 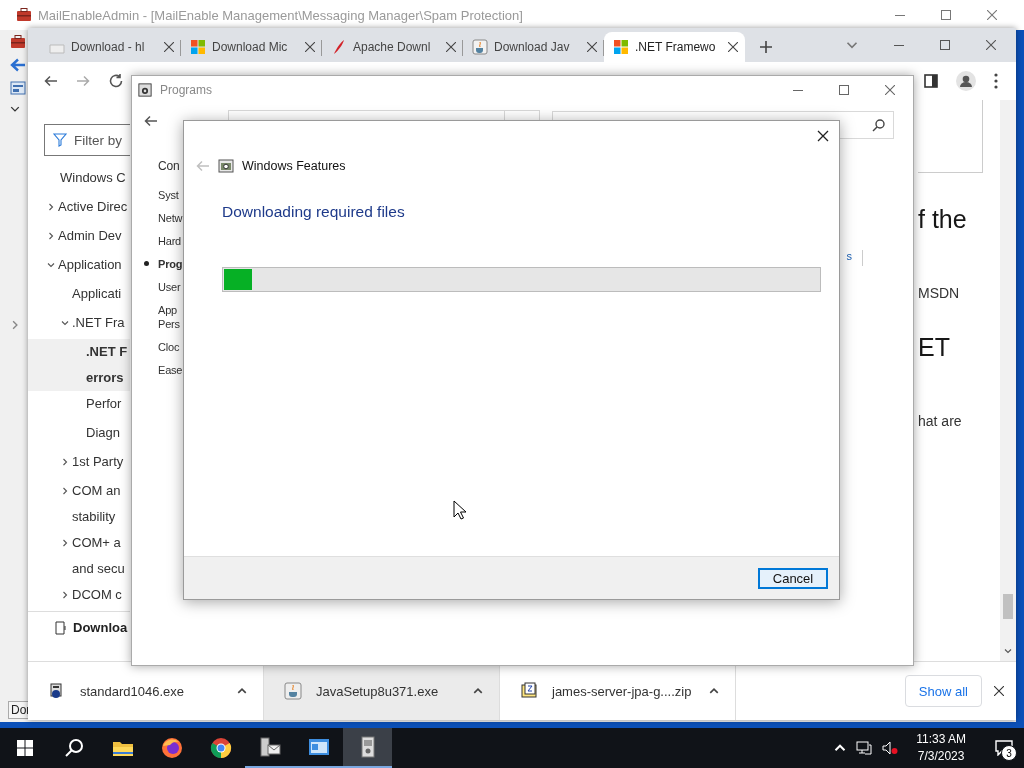 What do you see at coordinates (15, 325) in the screenshot?
I see `expand-chevron-icon` at bounding box center [15, 325].